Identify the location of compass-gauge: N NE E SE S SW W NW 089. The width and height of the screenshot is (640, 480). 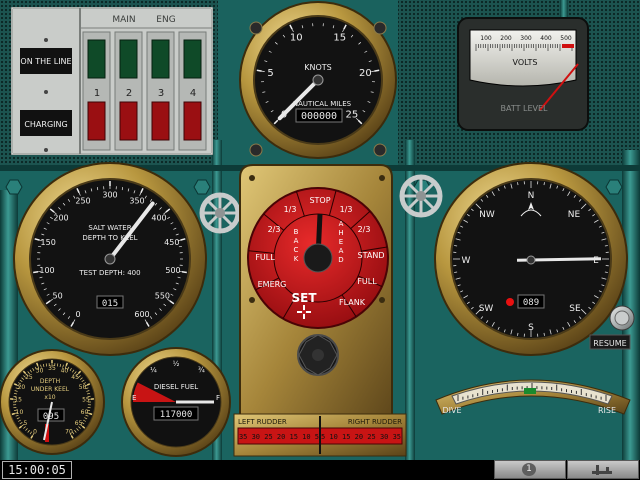
(531, 259).